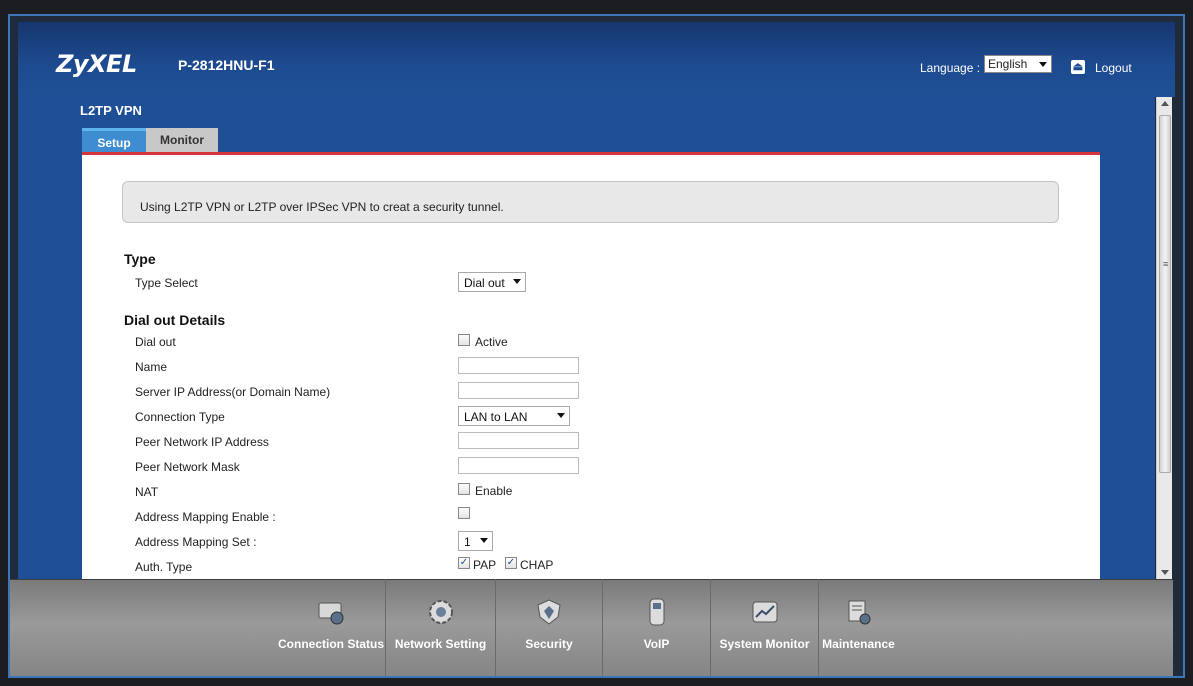 This screenshot has height=686, width=1193. What do you see at coordinates (511, 563) in the screenshot?
I see `chap-checkbox: ✓` at bounding box center [511, 563].